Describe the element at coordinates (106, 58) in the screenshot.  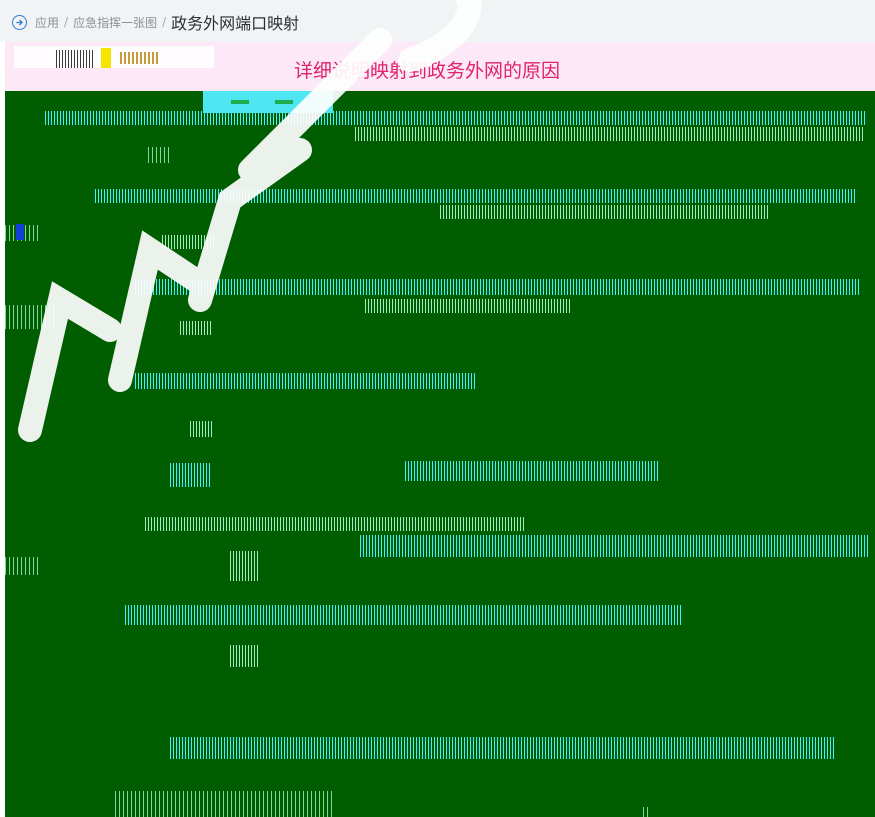
I see `garbled-marker` at that location.